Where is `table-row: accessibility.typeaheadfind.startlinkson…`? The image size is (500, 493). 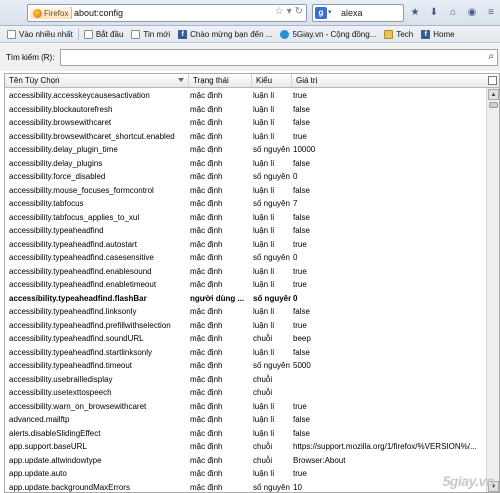 table-row: accessibility.typeaheadfind.startlinkson… is located at coordinates (245, 353).